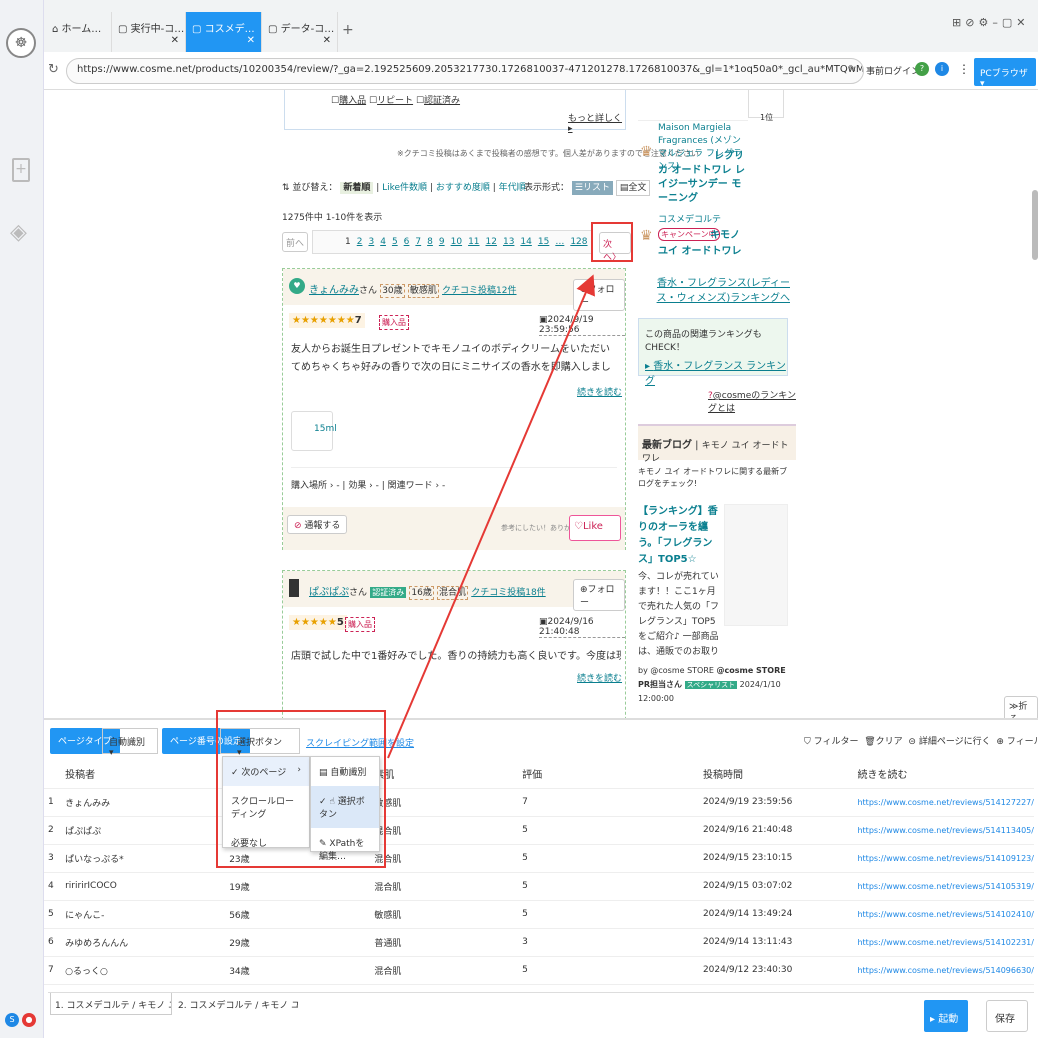 This screenshot has height=1038, width=1038. I want to click on filter-button: ⛉ フィルター, so click(831, 742).